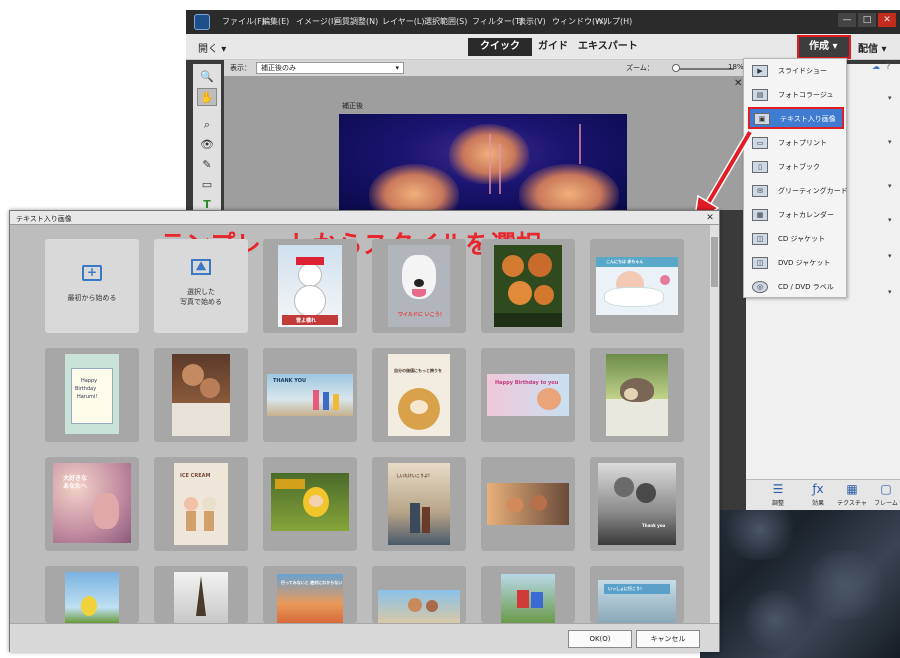  What do you see at coordinates (796, 287) in the screenshot?
I see `create-disc-label: ◎ CD / DVD ラベル` at bounding box center [796, 287].